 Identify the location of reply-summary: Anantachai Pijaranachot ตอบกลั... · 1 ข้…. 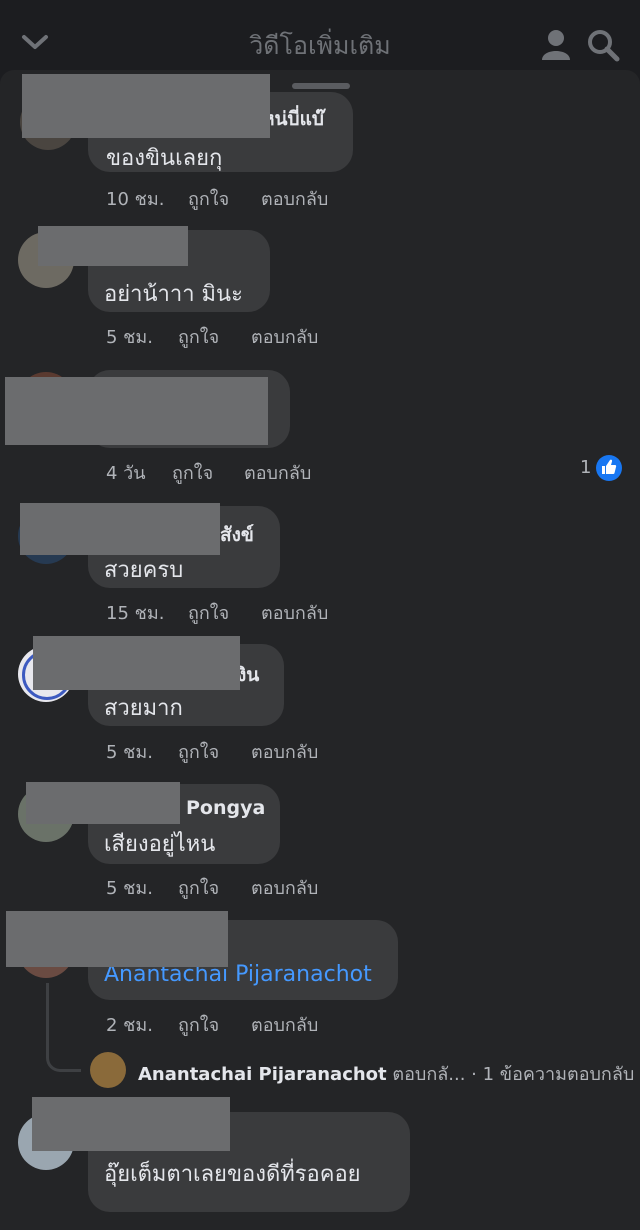
(386, 1073).